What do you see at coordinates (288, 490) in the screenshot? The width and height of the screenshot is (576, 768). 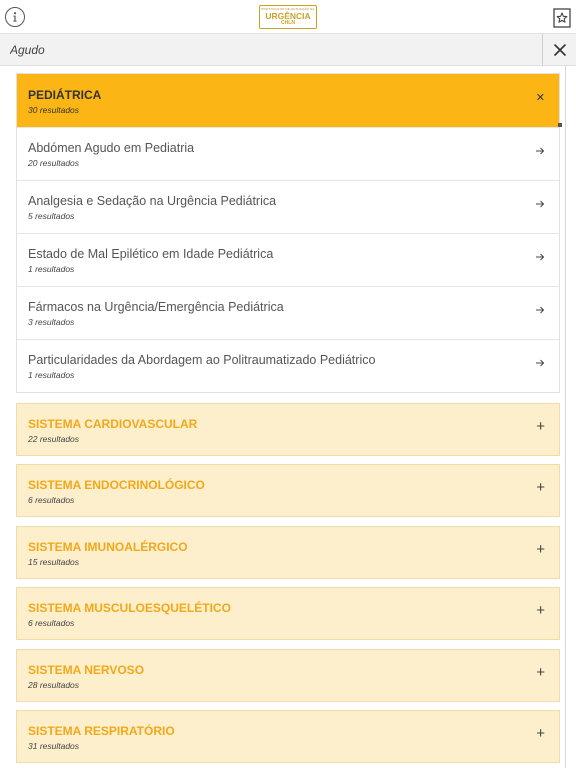 I see `category-endocrinologico: Sistema Endocrinológico 6 resultados +` at bounding box center [288, 490].